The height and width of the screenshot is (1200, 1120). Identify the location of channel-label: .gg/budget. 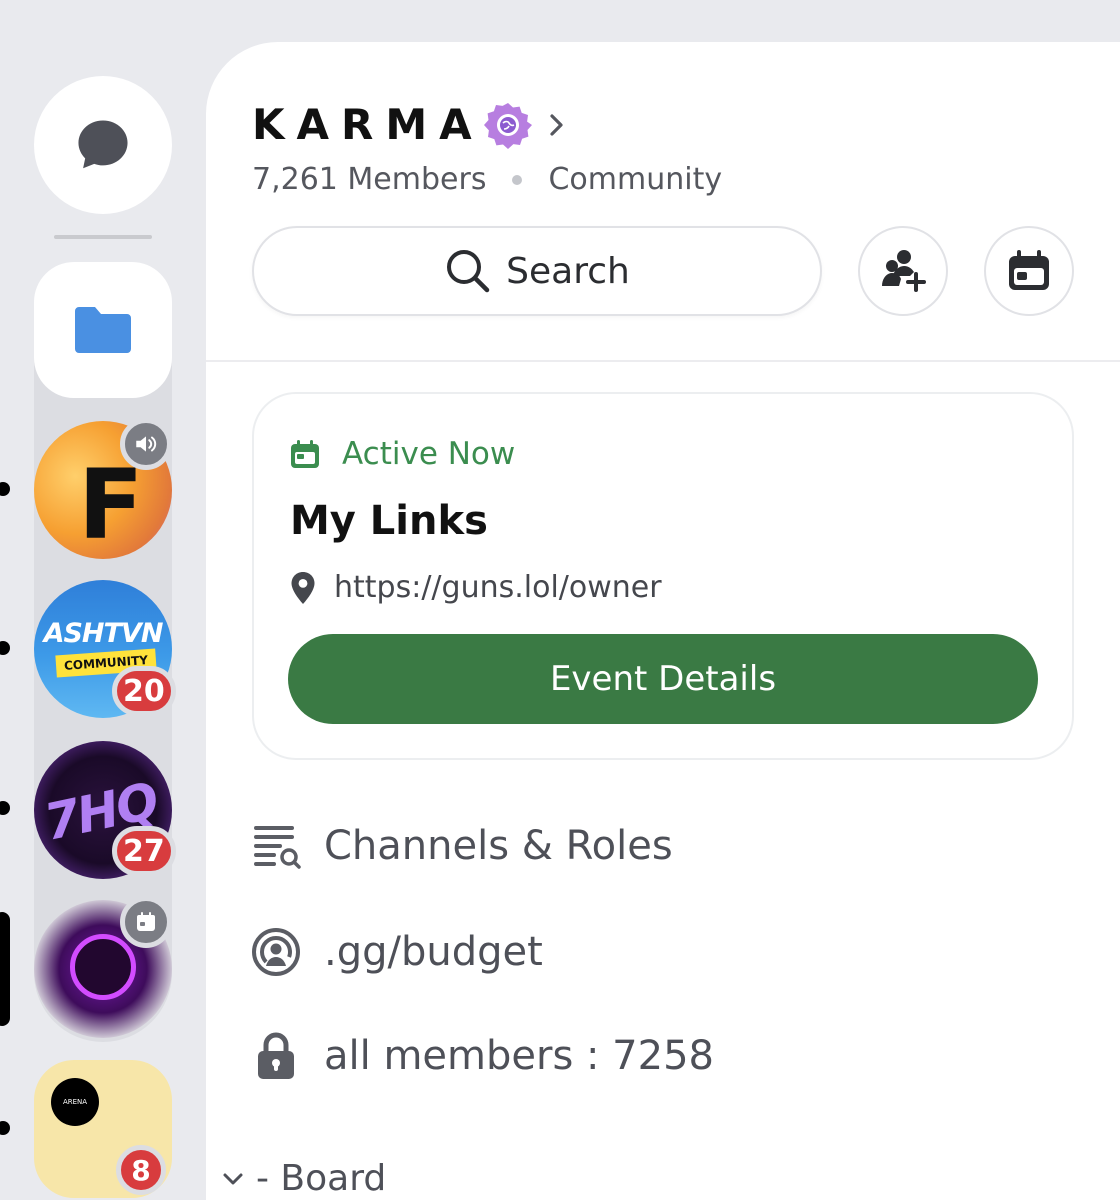
(433, 952).